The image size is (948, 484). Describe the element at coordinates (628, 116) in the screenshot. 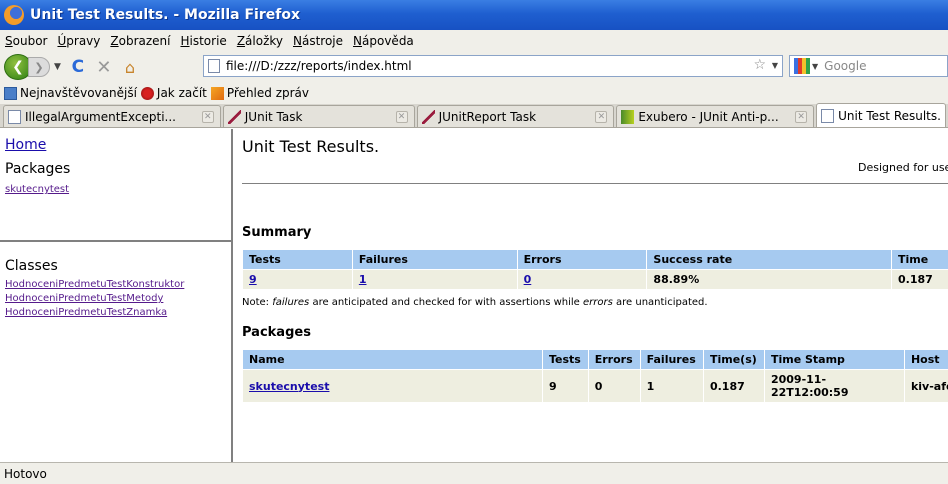

I see `exubero-icon` at that location.